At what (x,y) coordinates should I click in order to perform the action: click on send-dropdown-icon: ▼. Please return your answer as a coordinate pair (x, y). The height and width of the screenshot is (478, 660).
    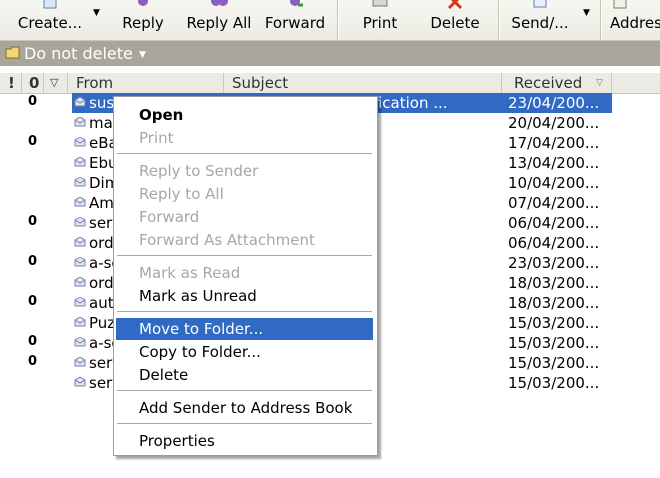
    Looking at the image, I should click on (586, 13).